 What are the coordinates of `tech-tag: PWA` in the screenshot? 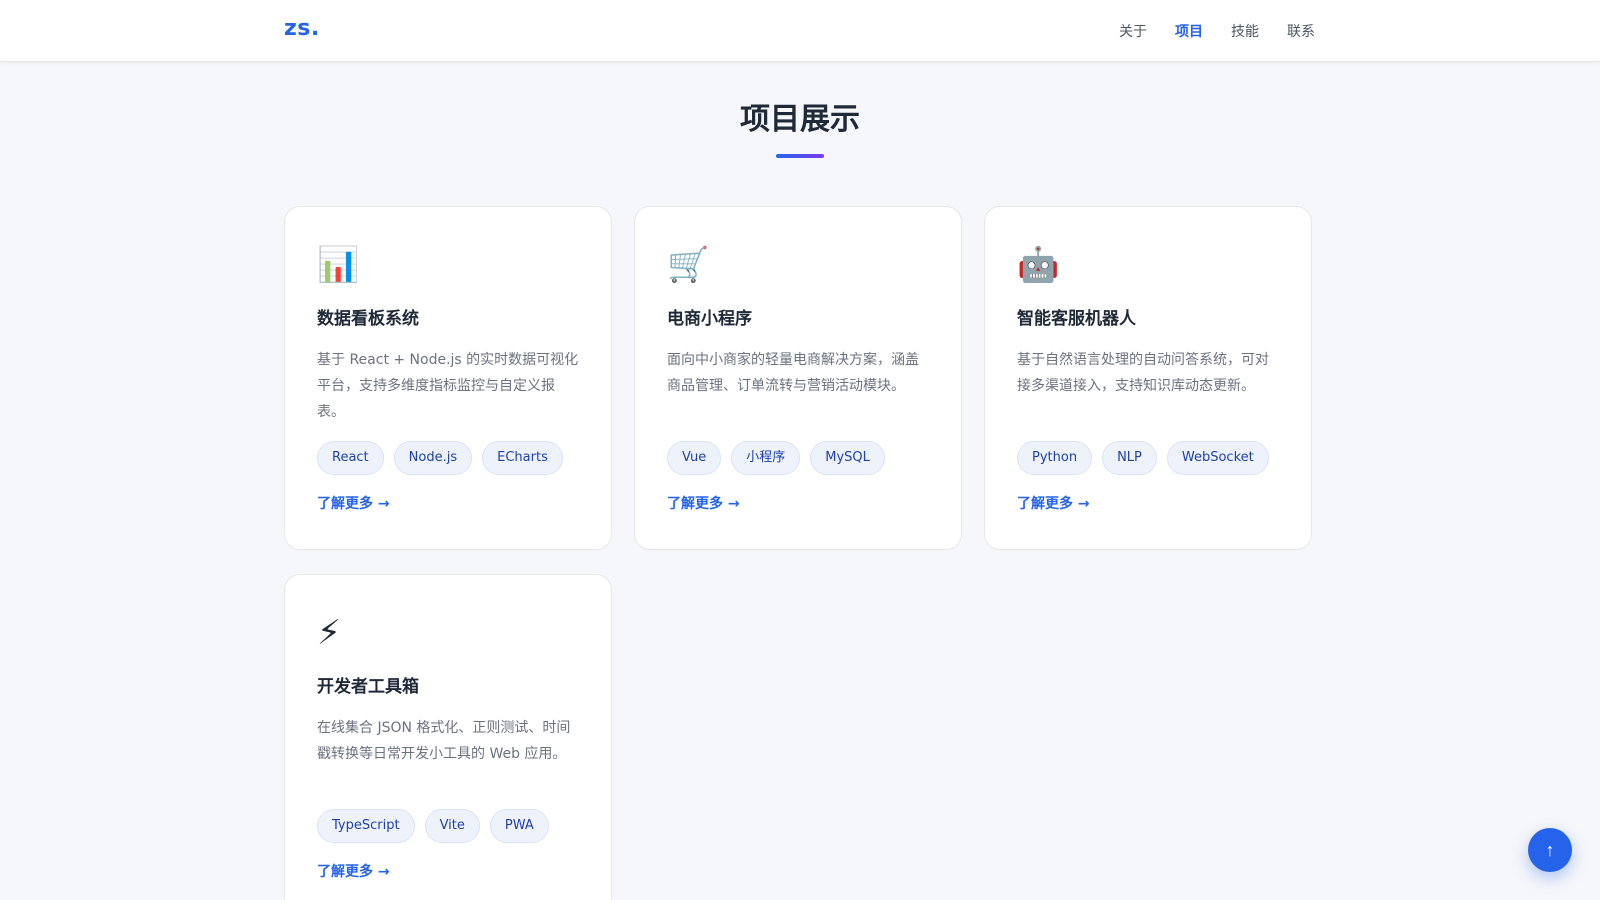 It's located at (519, 826).